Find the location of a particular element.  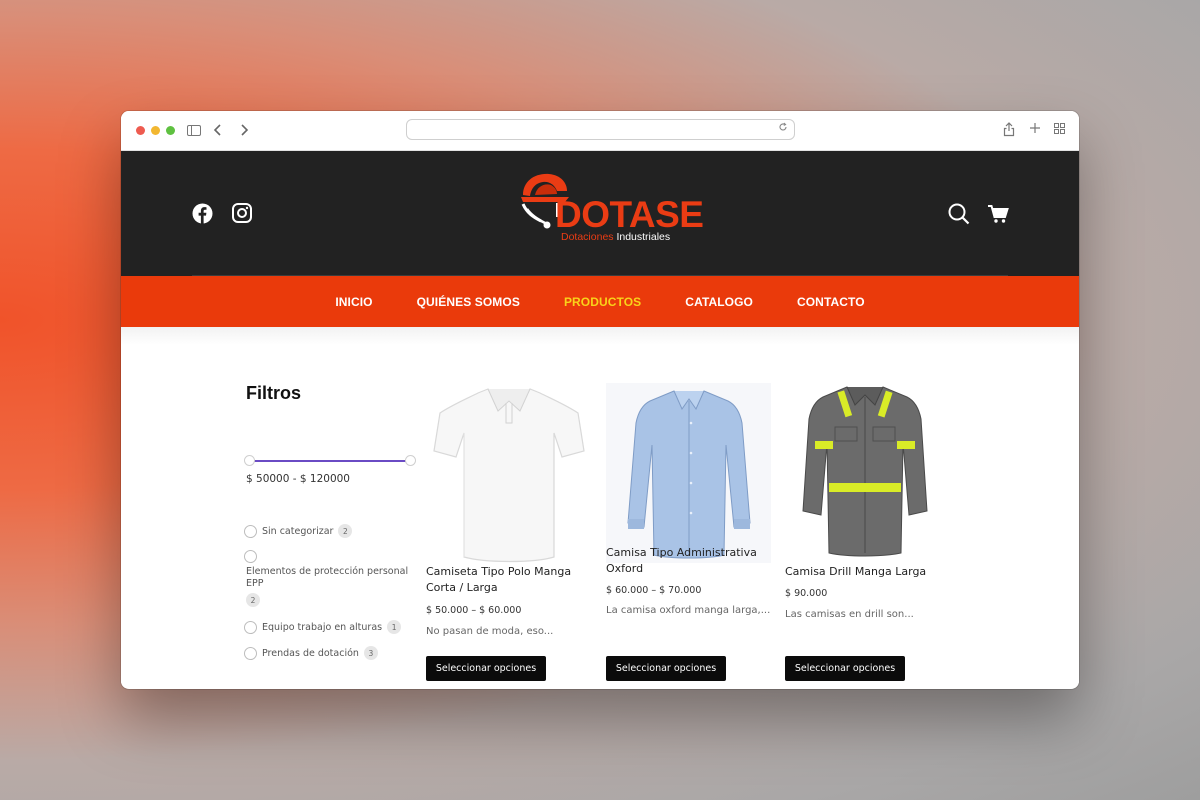

category-label: Sin categorizar is located at coordinates (298, 531).